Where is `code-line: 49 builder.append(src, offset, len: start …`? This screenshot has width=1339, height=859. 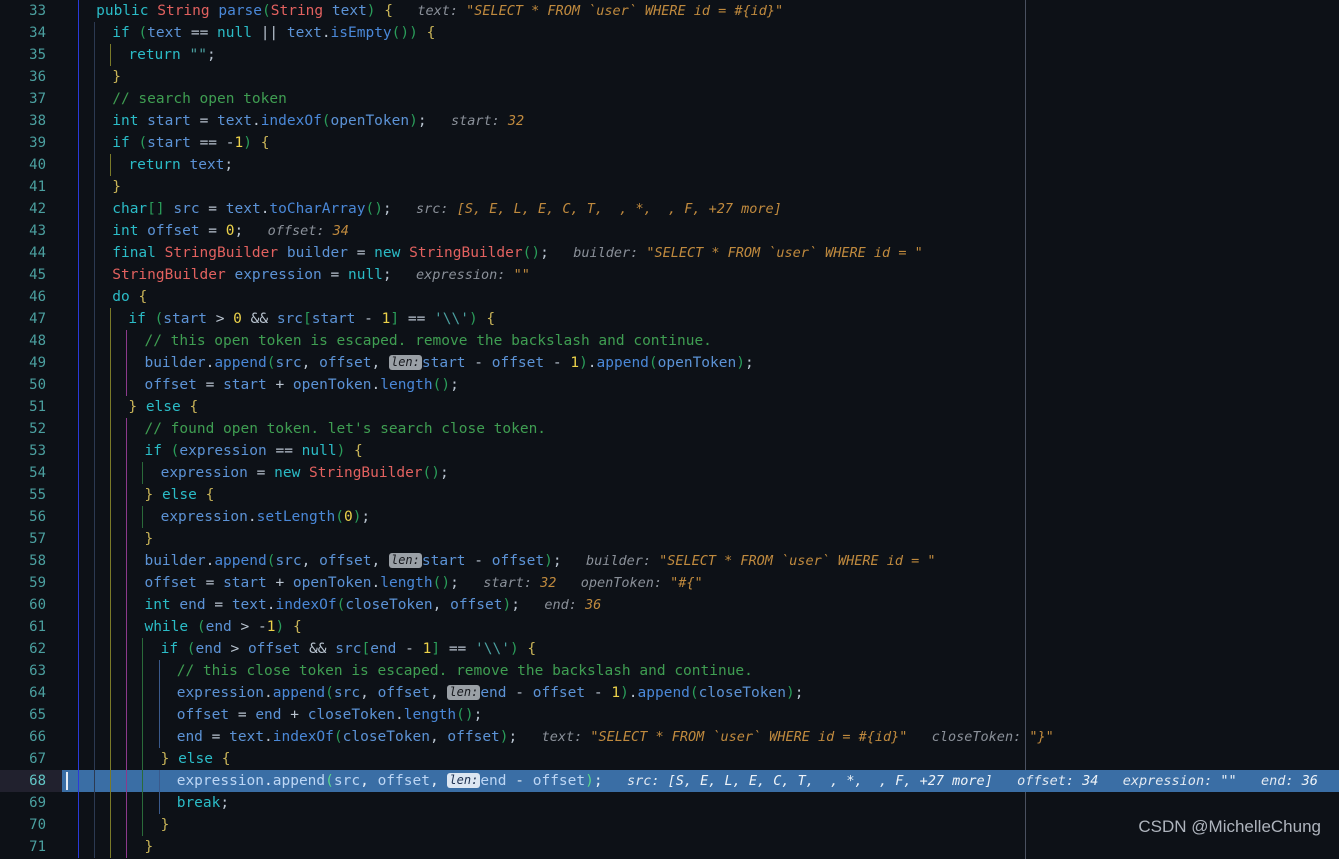
code-line: 49 builder.append(src, offset, len: start … is located at coordinates (669, 363).